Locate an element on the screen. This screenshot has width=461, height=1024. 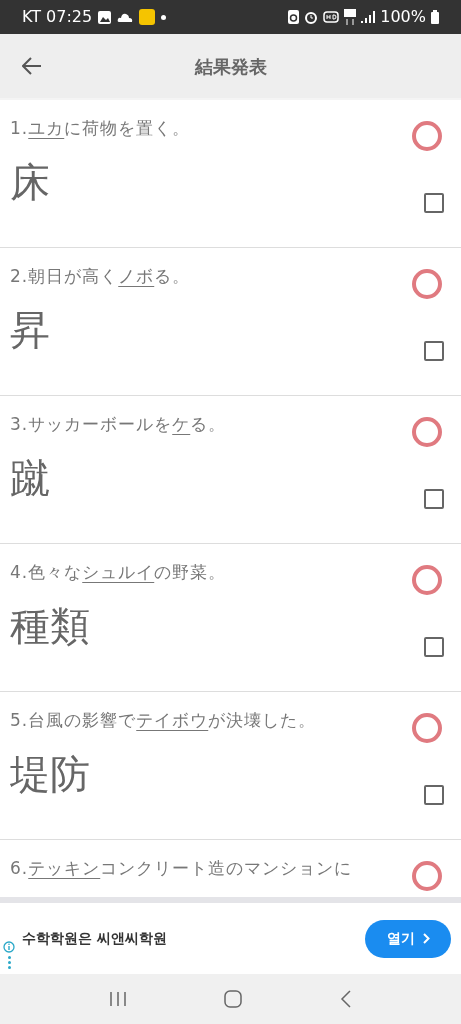
signal-icon is located at coordinates (368, 17).